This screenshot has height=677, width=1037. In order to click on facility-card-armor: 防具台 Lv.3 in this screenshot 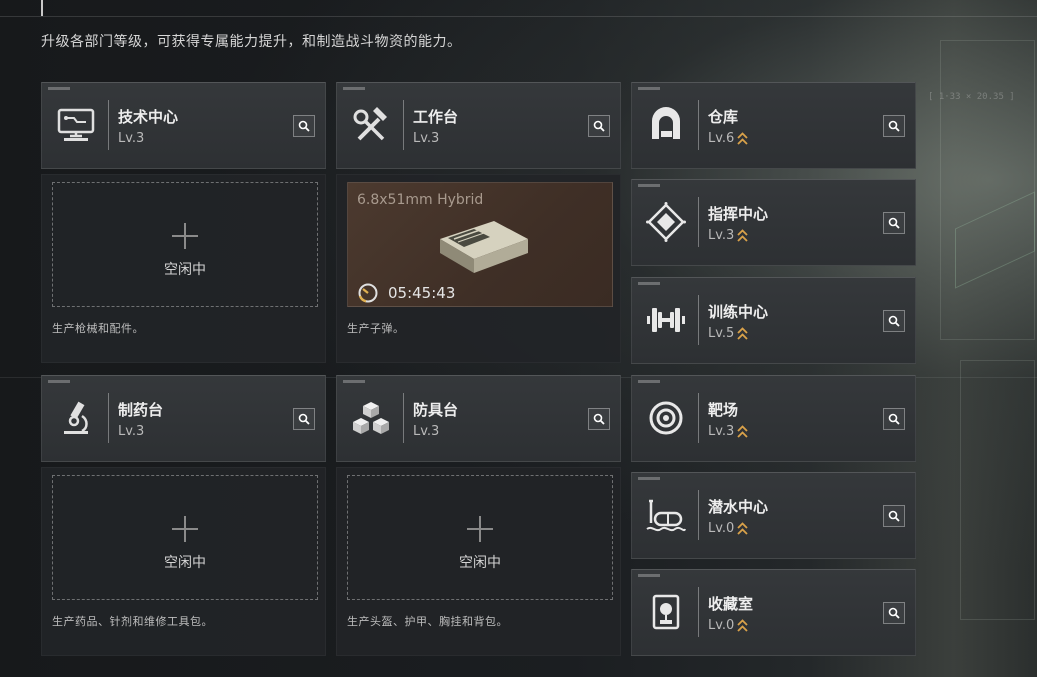, I will do `click(478, 418)`.